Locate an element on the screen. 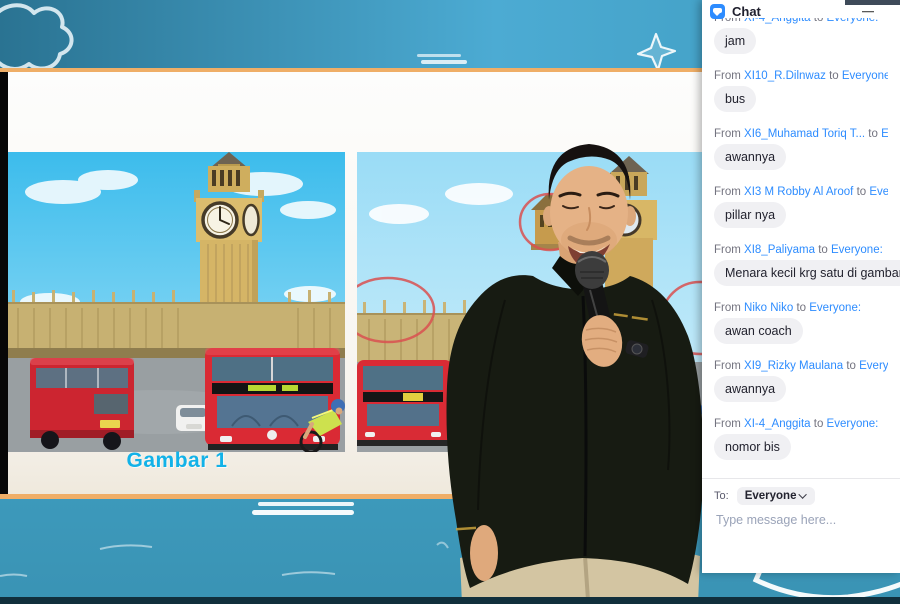 The image size is (900, 604). gambar-1-label: Gambar 1 is located at coordinates (177, 460).